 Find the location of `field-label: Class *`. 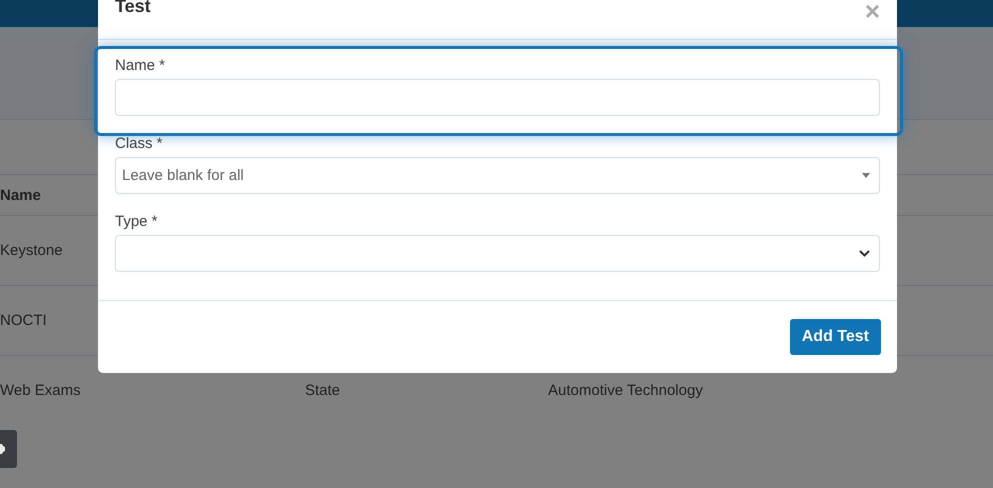

field-label: Class * is located at coordinates (139, 144).